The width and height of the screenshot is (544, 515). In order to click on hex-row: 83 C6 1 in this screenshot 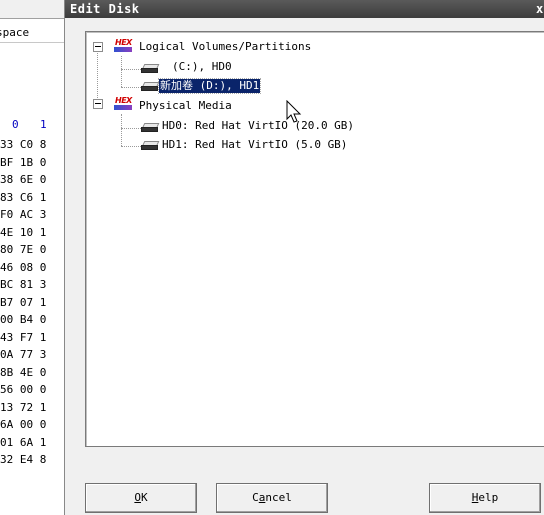, I will do `click(23, 197)`.